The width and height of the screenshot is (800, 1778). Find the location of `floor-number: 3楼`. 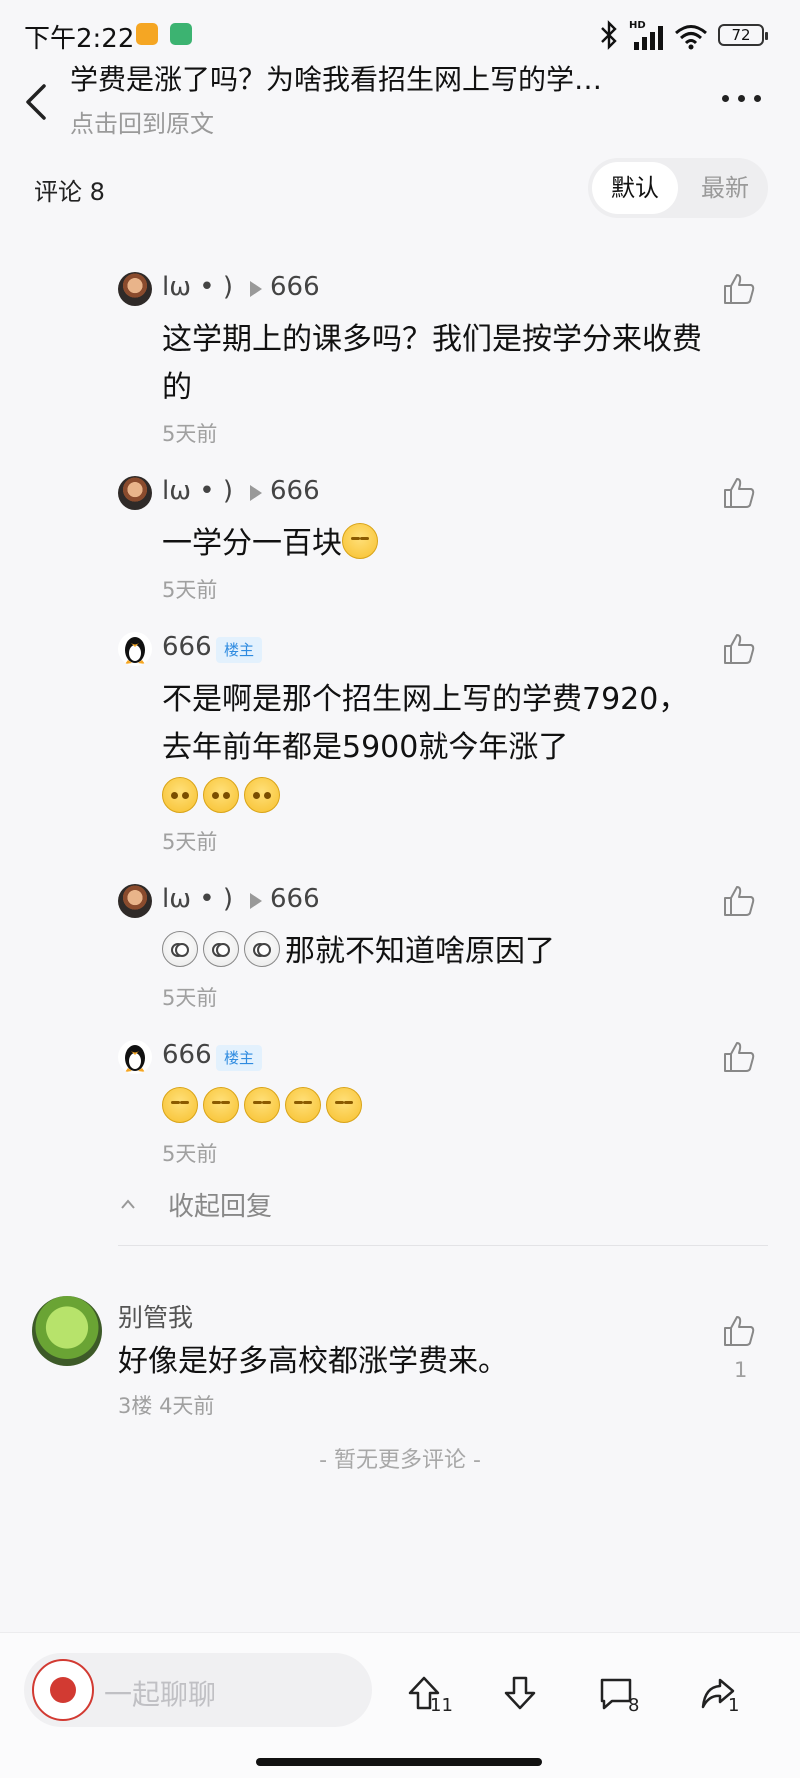

floor-number: 3楼 is located at coordinates (135, 1406).